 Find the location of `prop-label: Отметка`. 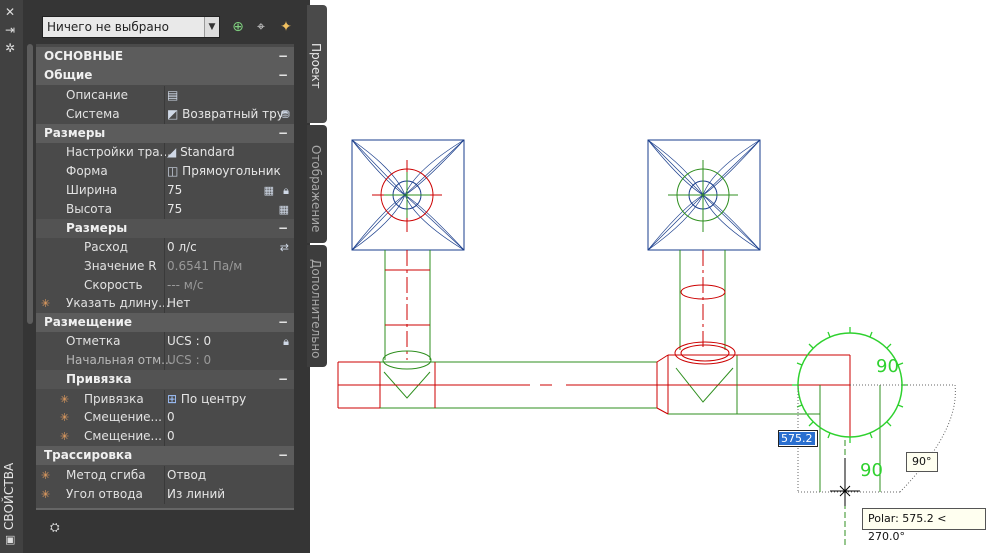

prop-label: Отметка is located at coordinates (93, 341).